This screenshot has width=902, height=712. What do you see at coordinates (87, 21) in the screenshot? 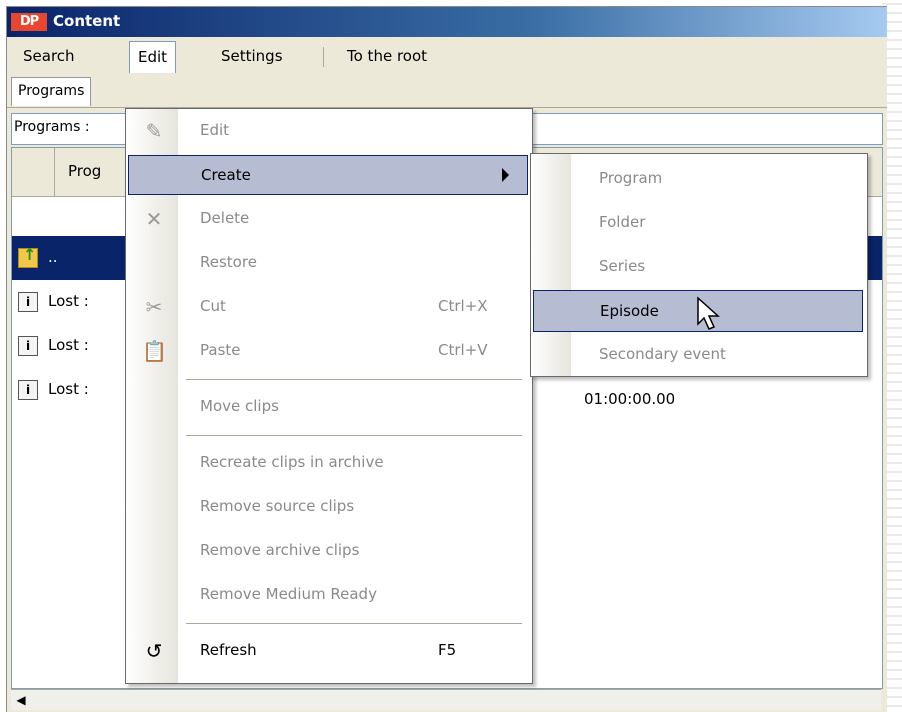
I see `window-title: Content` at bounding box center [87, 21].